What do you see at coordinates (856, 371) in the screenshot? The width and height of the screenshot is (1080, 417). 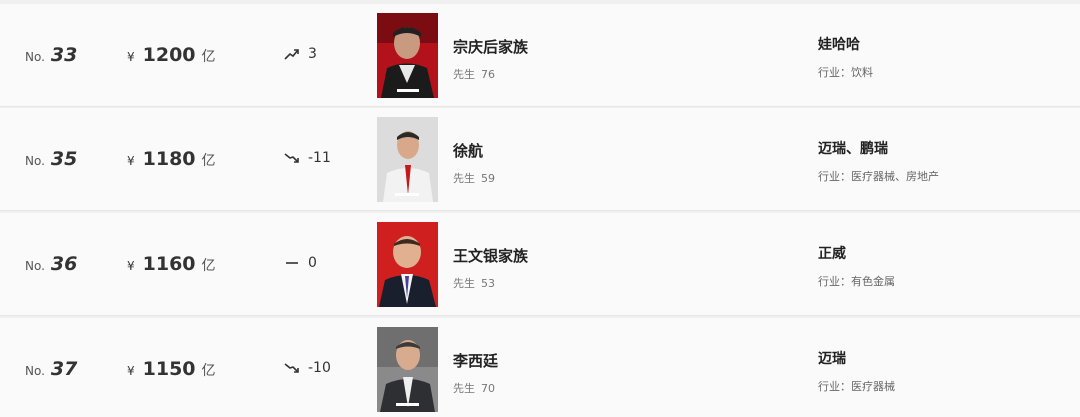 I see `company-info: 迈瑞 行业：医疗器械` at bounding box center [856, 371].